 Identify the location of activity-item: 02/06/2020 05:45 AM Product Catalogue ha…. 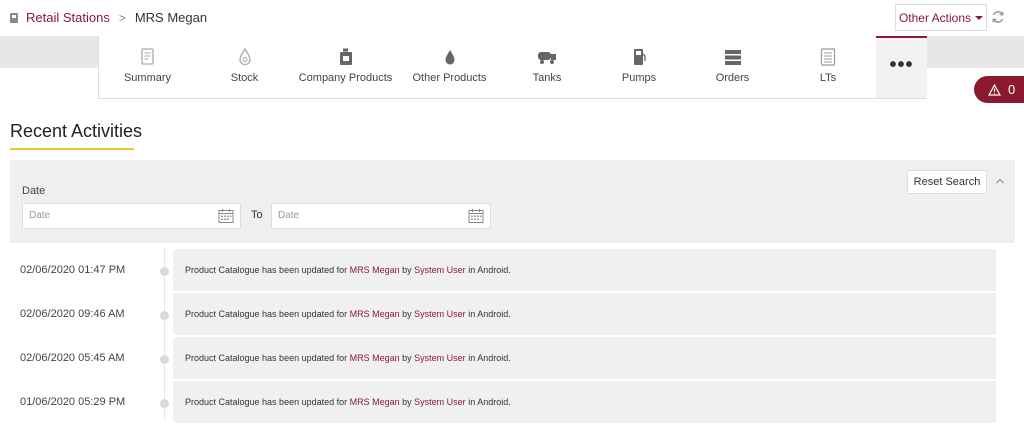
(512, 359).